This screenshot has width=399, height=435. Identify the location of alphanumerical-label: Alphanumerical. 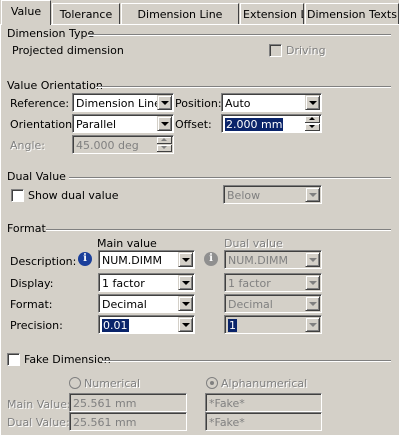
(264, 383).